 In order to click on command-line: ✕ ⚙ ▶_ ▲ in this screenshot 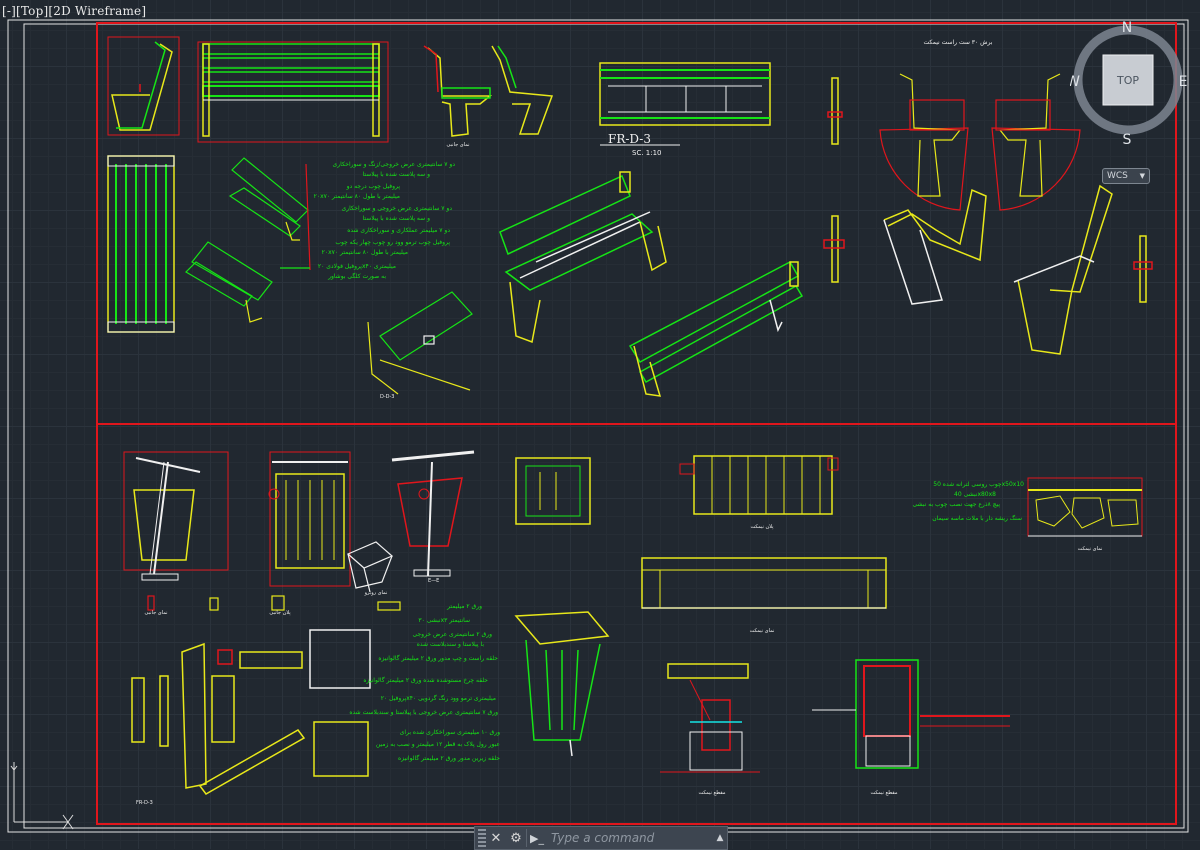, I will do `click(601, 838)`.